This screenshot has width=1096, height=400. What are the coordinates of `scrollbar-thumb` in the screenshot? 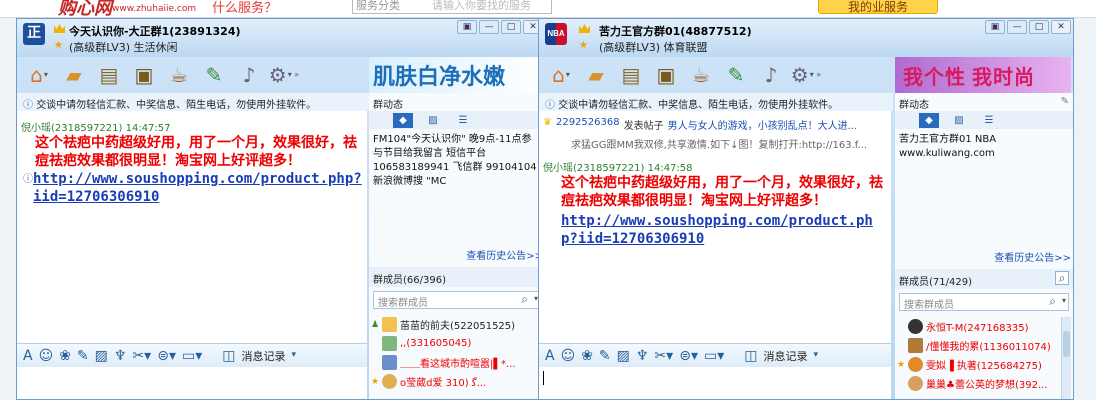 It's located at (1066, 344).